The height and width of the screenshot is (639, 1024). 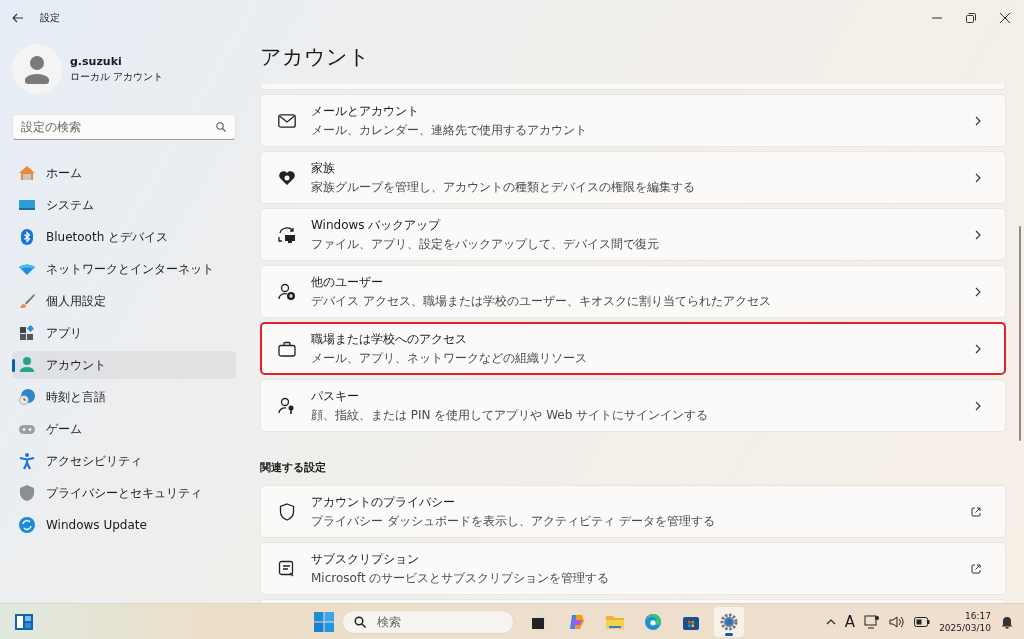 I want to click on card-title: サブスクリプション, so click(x=365, y=559).